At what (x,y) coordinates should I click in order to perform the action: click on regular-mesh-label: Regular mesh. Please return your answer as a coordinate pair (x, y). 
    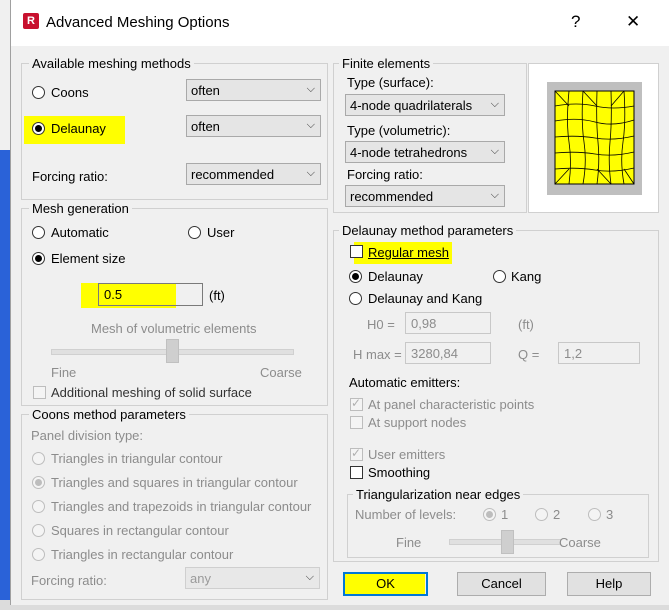
    Looking at the image, I should click on (408, 252).